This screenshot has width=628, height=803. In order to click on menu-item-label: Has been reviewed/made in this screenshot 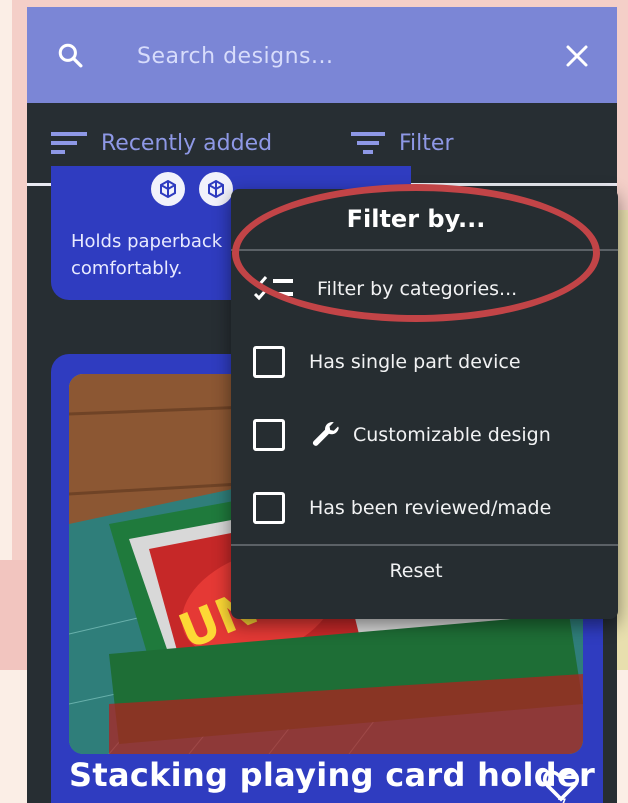, I will do `click(430, 508)`.